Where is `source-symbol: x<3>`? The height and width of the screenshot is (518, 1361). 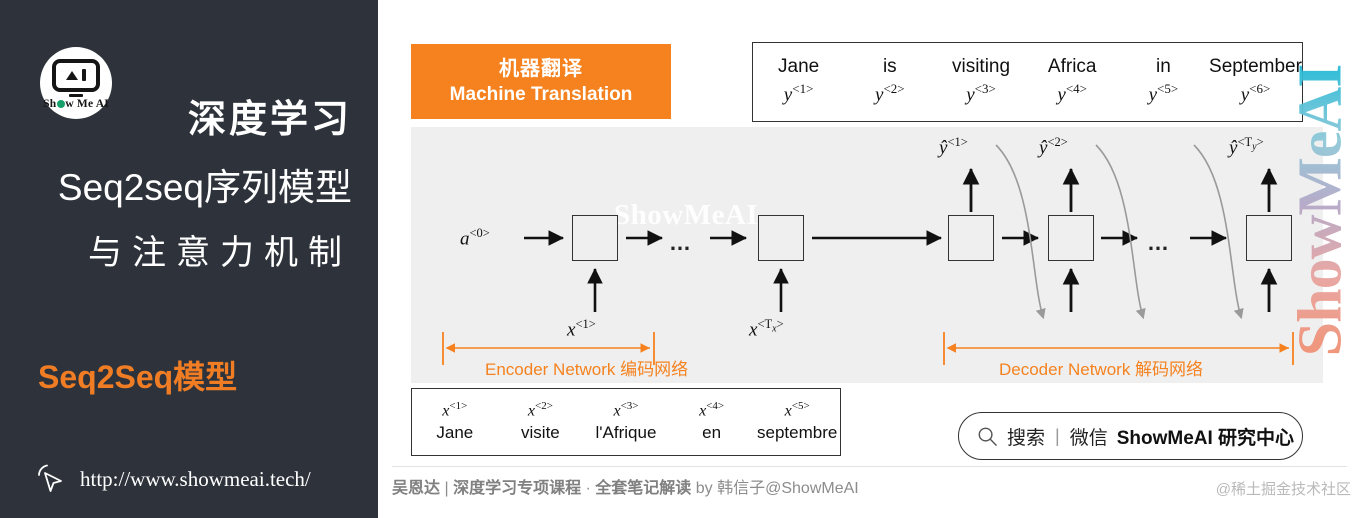 source-symbol: x<3> is located at coordinates (626, 410).